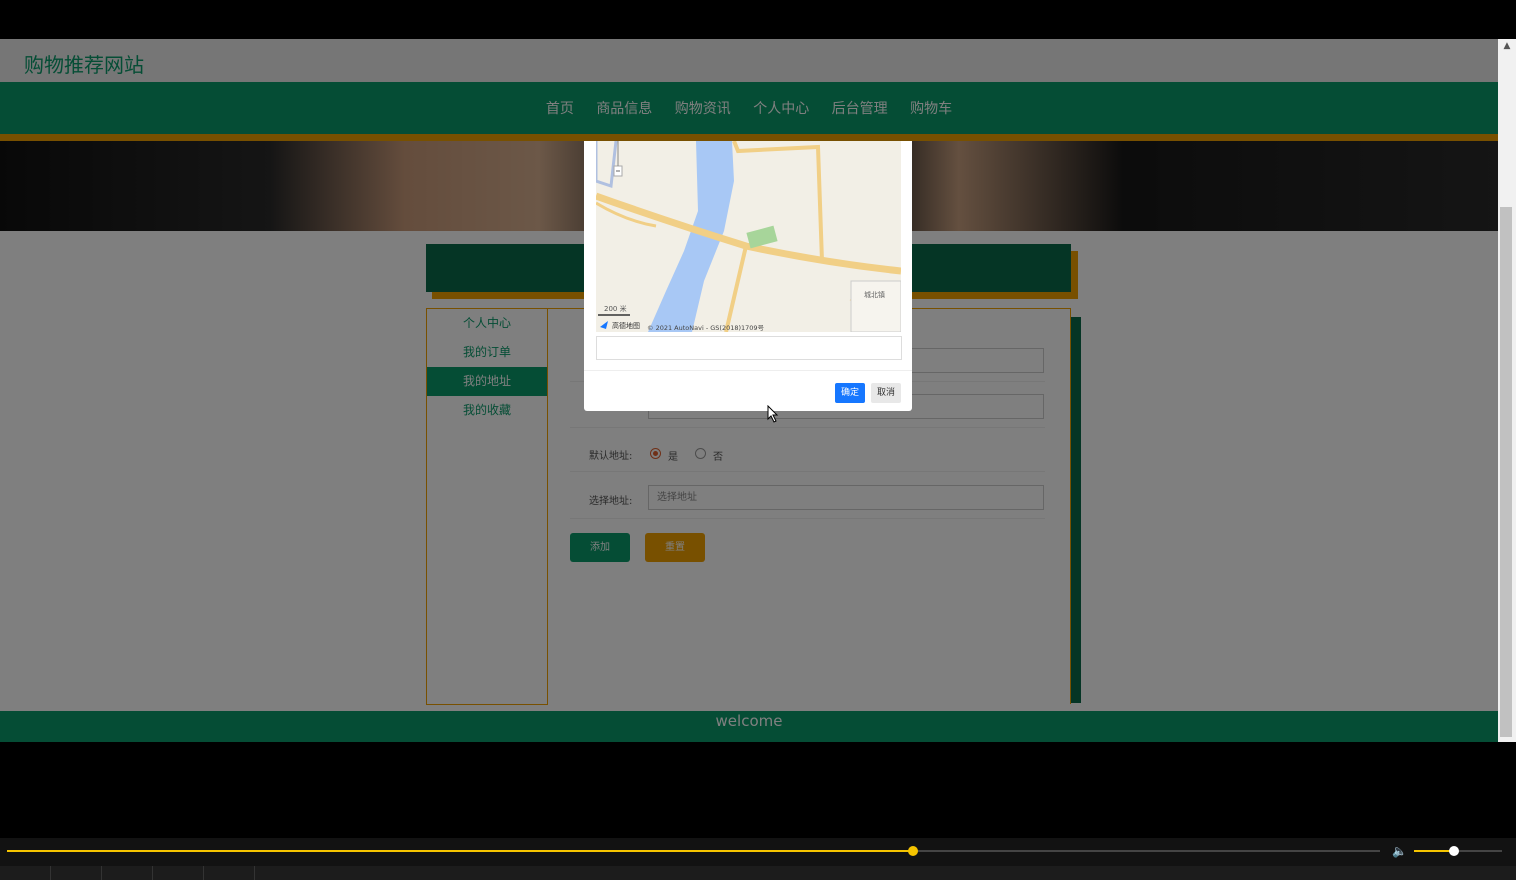  What do you see at coordinates (886, 393) in the screenshot?
I see `cancel-button: 取消` at bounding box center [886, 393].